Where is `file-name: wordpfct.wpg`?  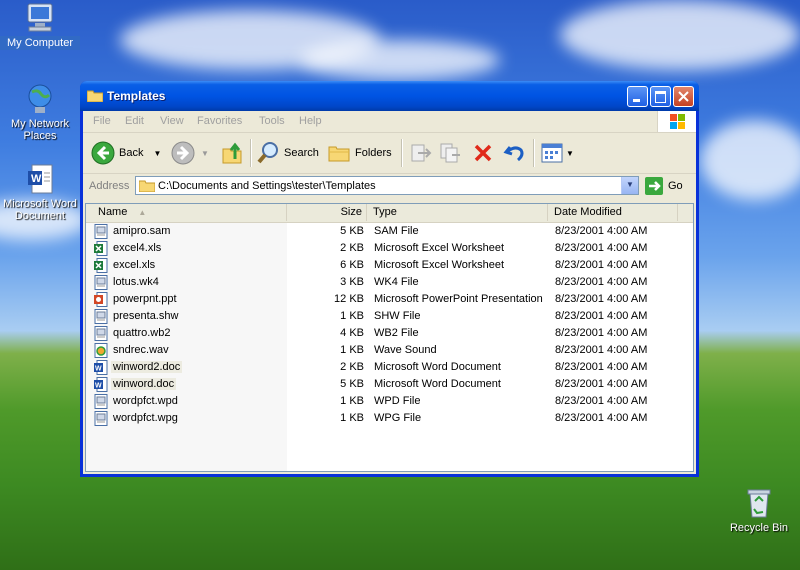 file-name: wordpfct.wpg is located at coordinates (145, 418).